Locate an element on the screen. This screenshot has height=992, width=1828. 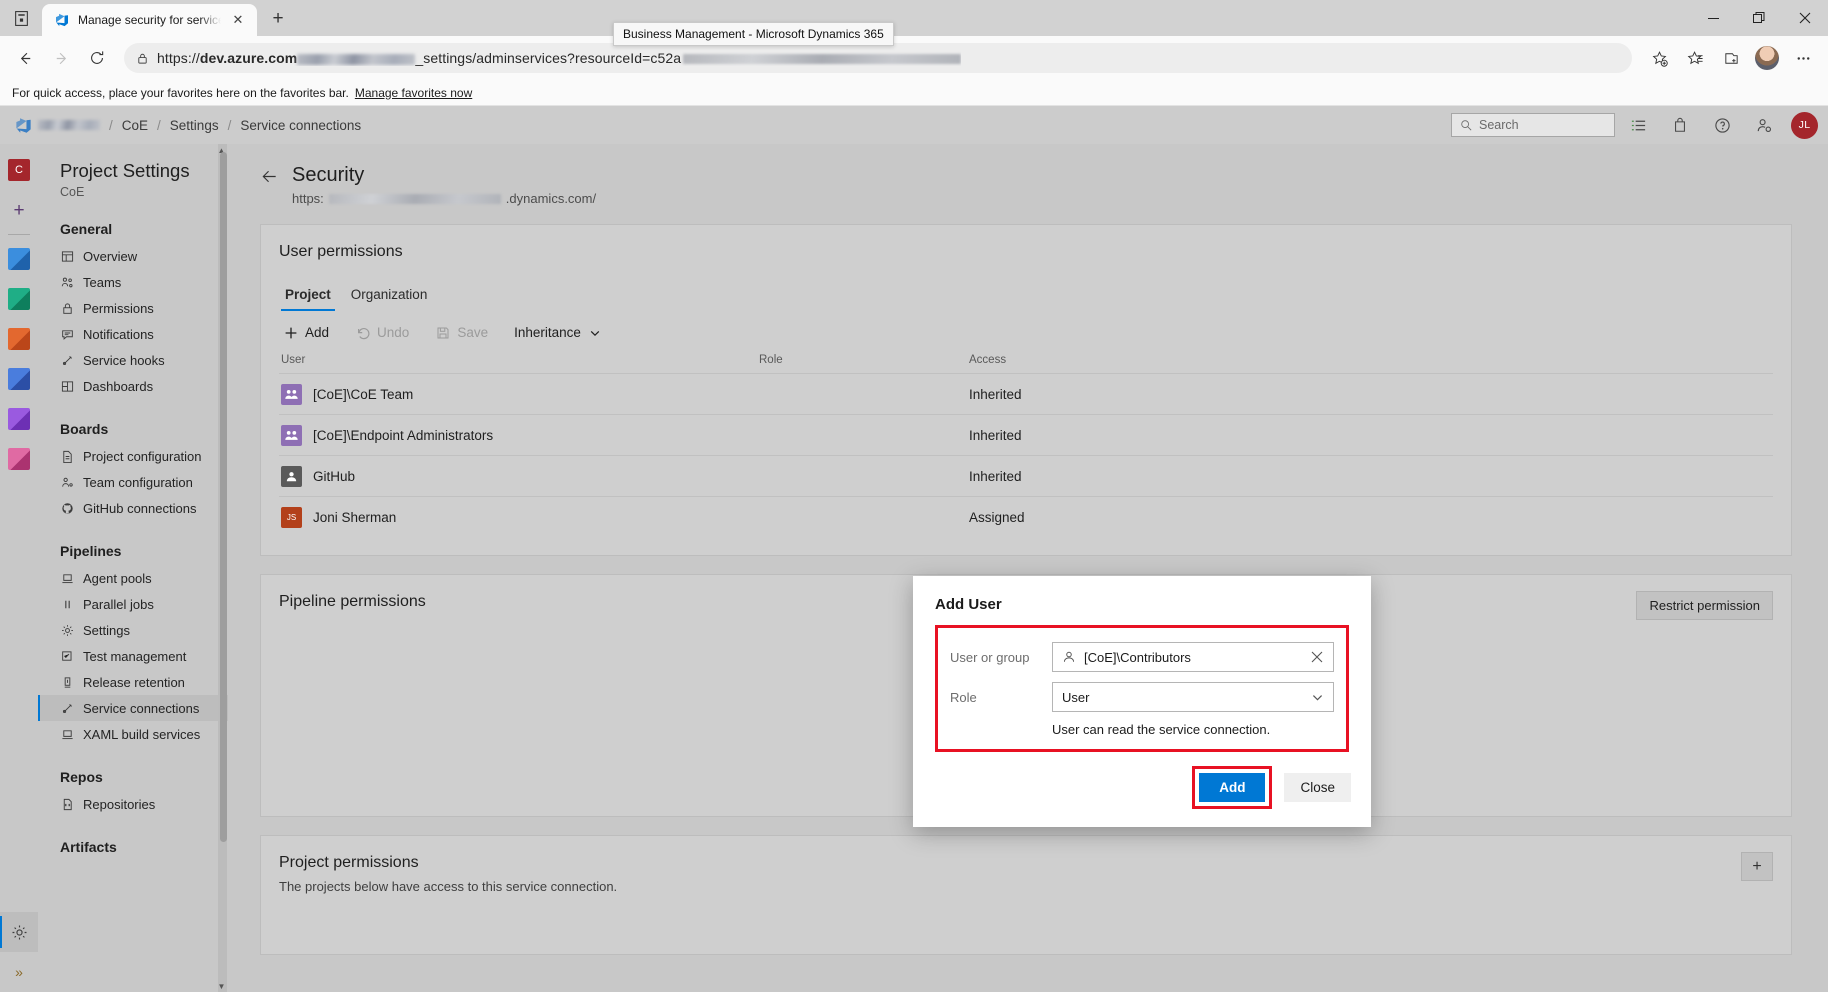
repositories-icon is located at coordinates (67, 804).